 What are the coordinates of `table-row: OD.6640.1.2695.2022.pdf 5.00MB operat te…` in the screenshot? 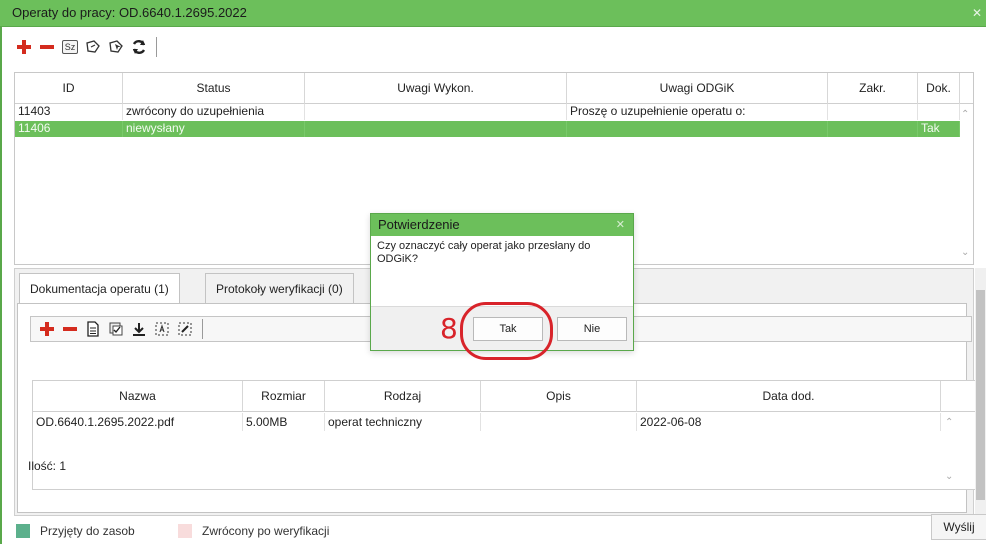 It's located at (487, 422).